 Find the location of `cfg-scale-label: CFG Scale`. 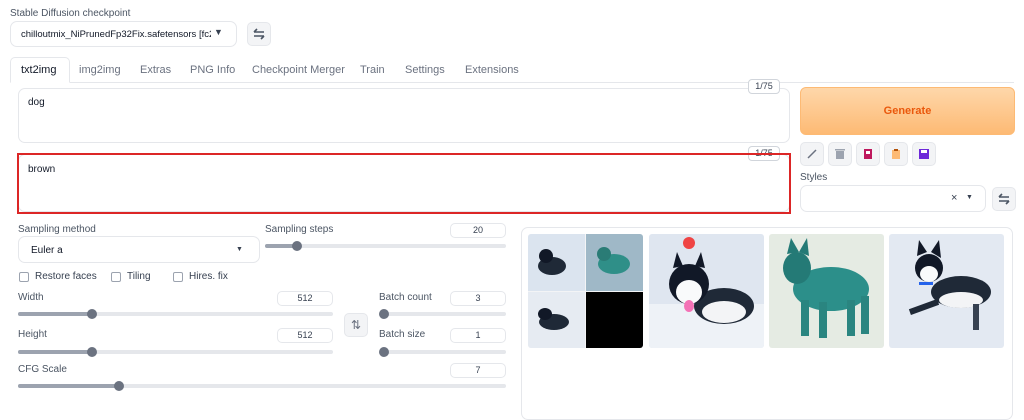

cfg-scale-label: CFG Scale is located at coordinates (42, 369).